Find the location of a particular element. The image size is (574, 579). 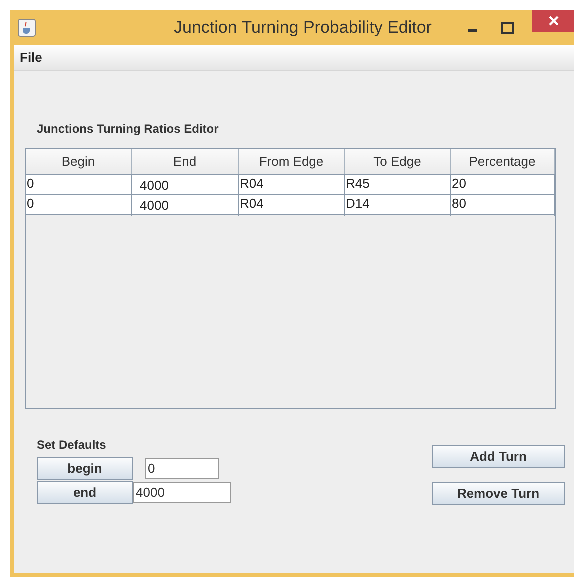

column-header: Begin is located at coordinates (79, 161).